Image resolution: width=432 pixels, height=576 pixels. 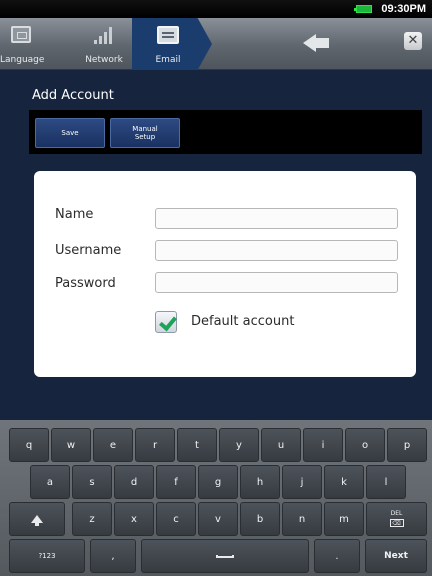 I want to click on symbols-key: ?123, so click(x=47, y=556).